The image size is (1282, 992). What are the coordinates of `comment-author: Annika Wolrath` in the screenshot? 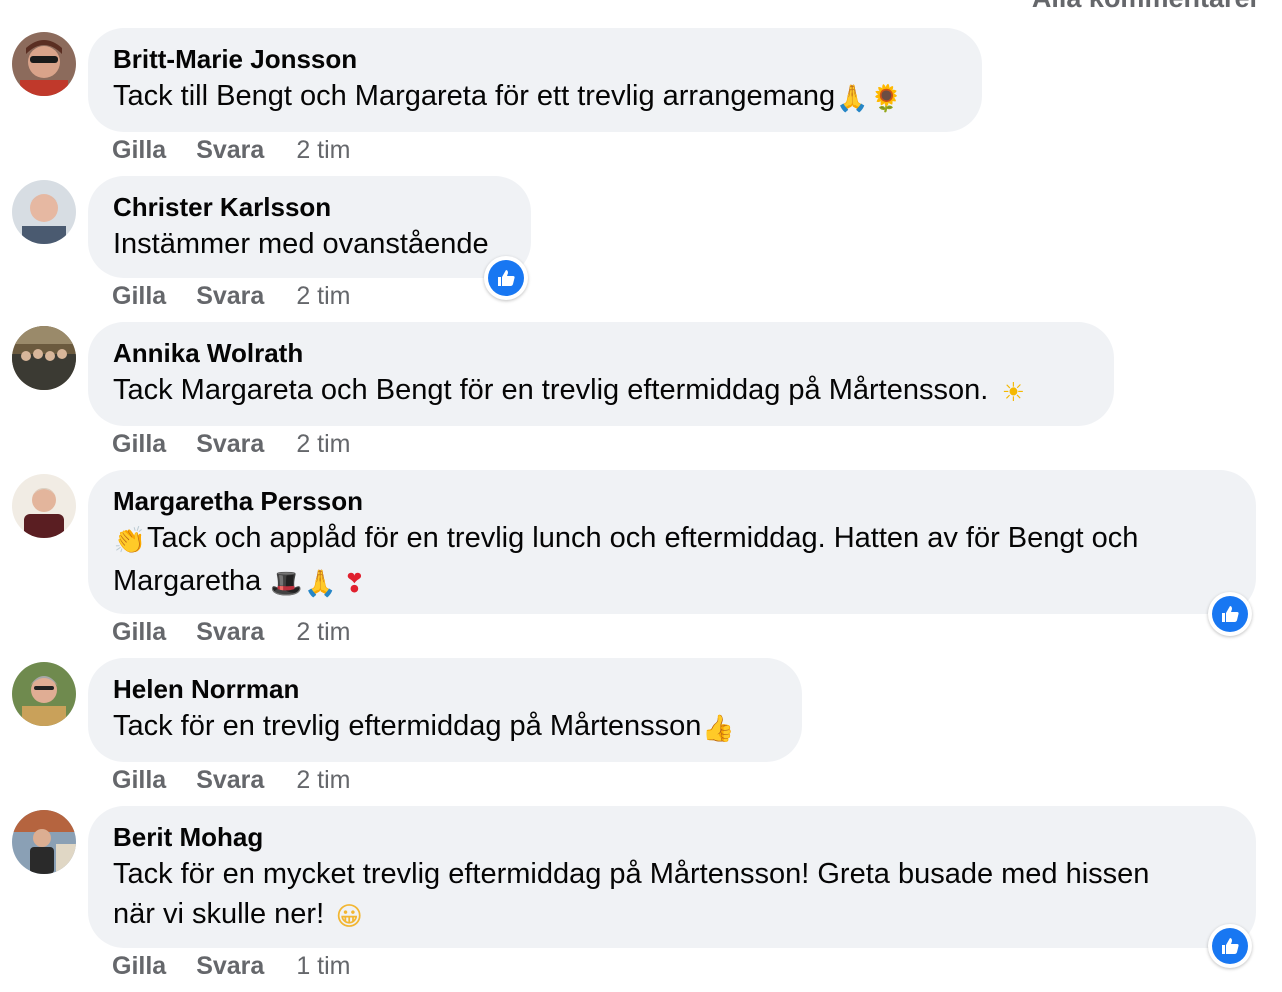 It's located at (601, 353).